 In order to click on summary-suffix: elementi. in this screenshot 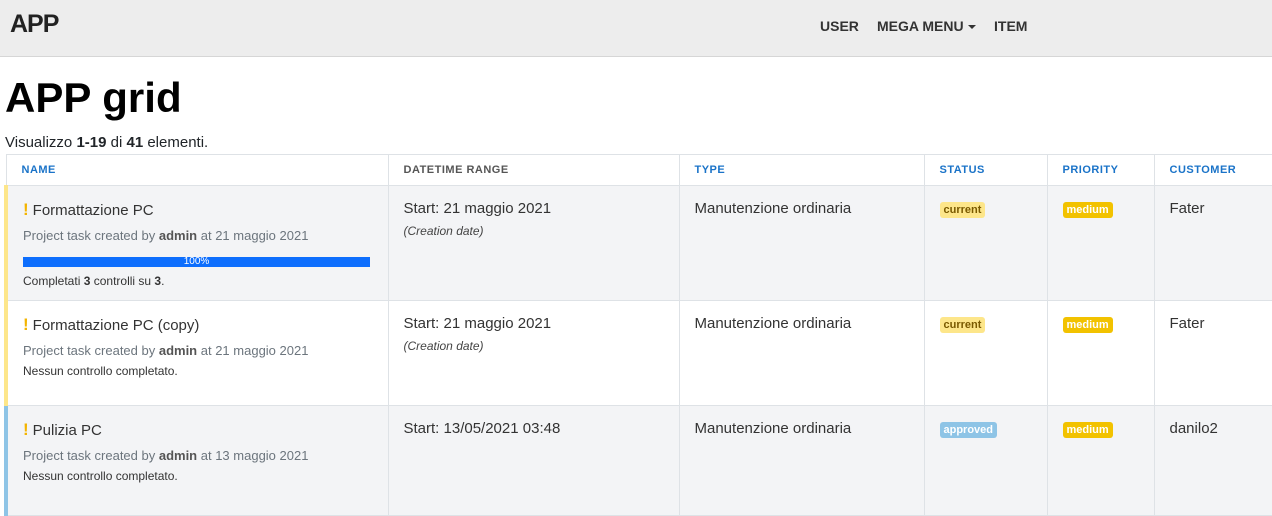, I will do `click(176, 142)`.